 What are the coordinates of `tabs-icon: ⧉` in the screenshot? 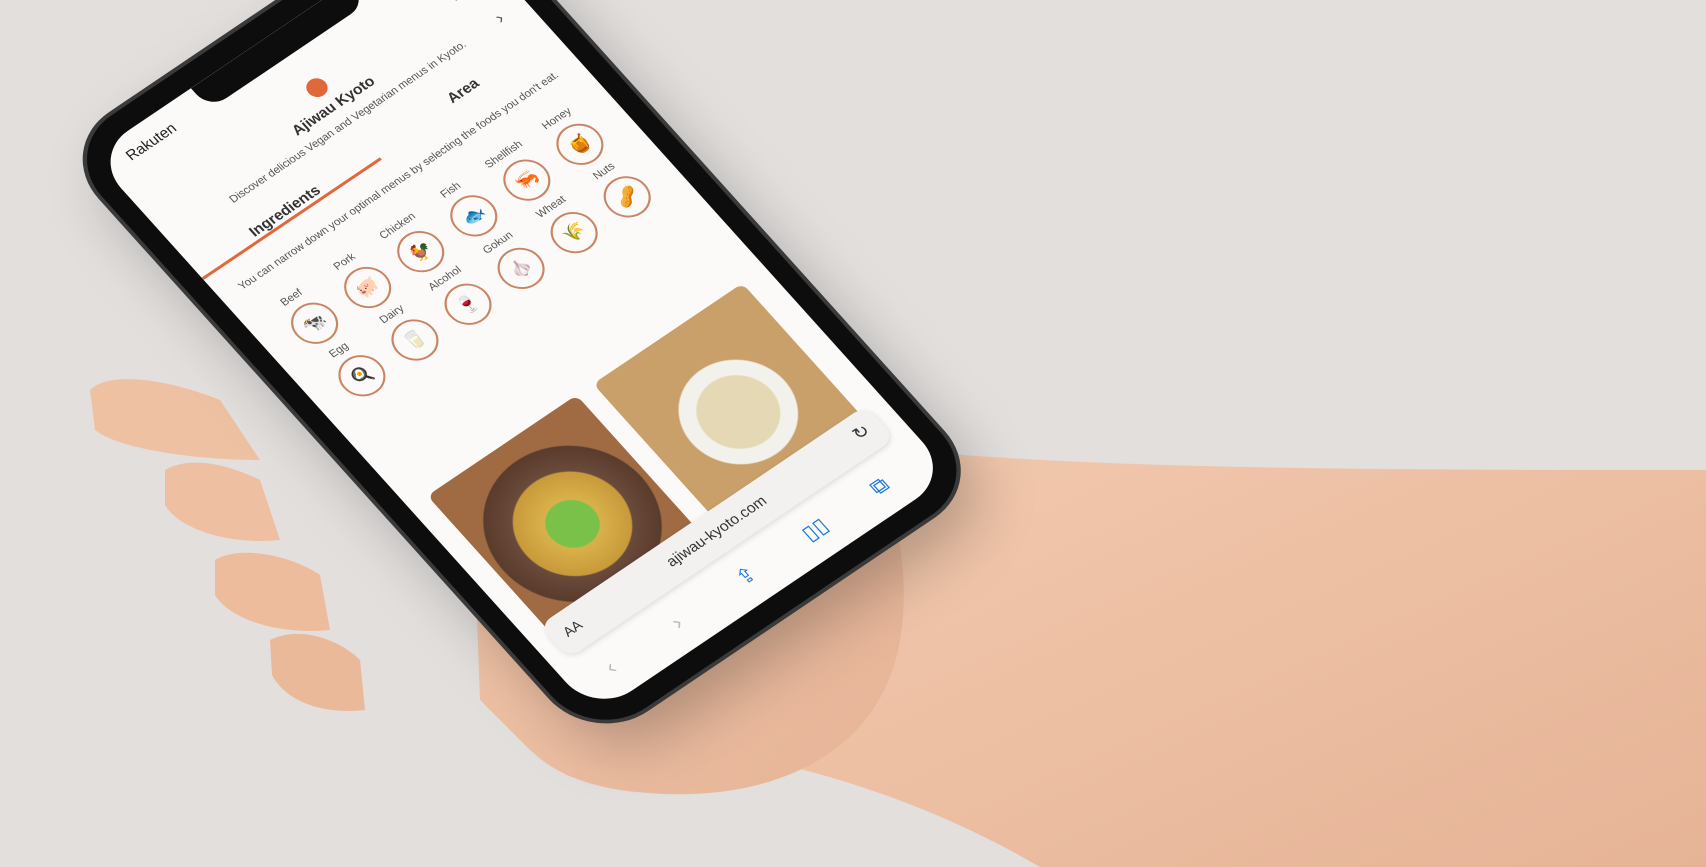 It's located at (879, 486).